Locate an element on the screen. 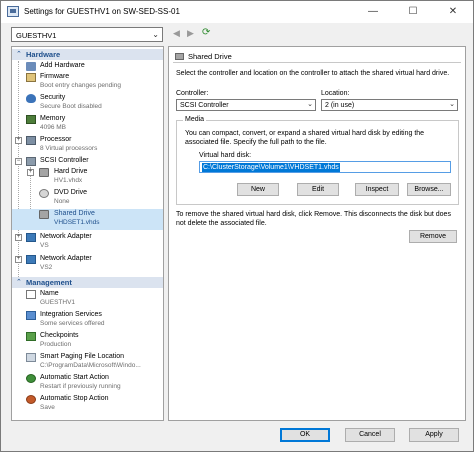  tree-item-label: Hard Drive is located at coordinates (71, 171).